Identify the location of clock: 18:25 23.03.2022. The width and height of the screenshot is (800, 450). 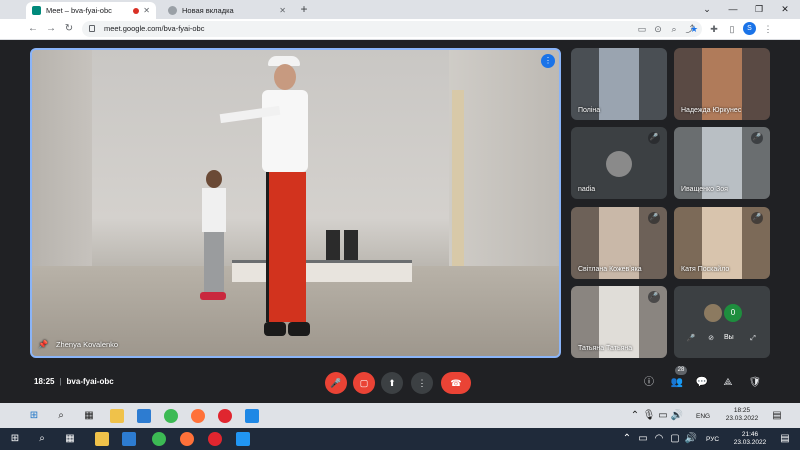
(742, 415).